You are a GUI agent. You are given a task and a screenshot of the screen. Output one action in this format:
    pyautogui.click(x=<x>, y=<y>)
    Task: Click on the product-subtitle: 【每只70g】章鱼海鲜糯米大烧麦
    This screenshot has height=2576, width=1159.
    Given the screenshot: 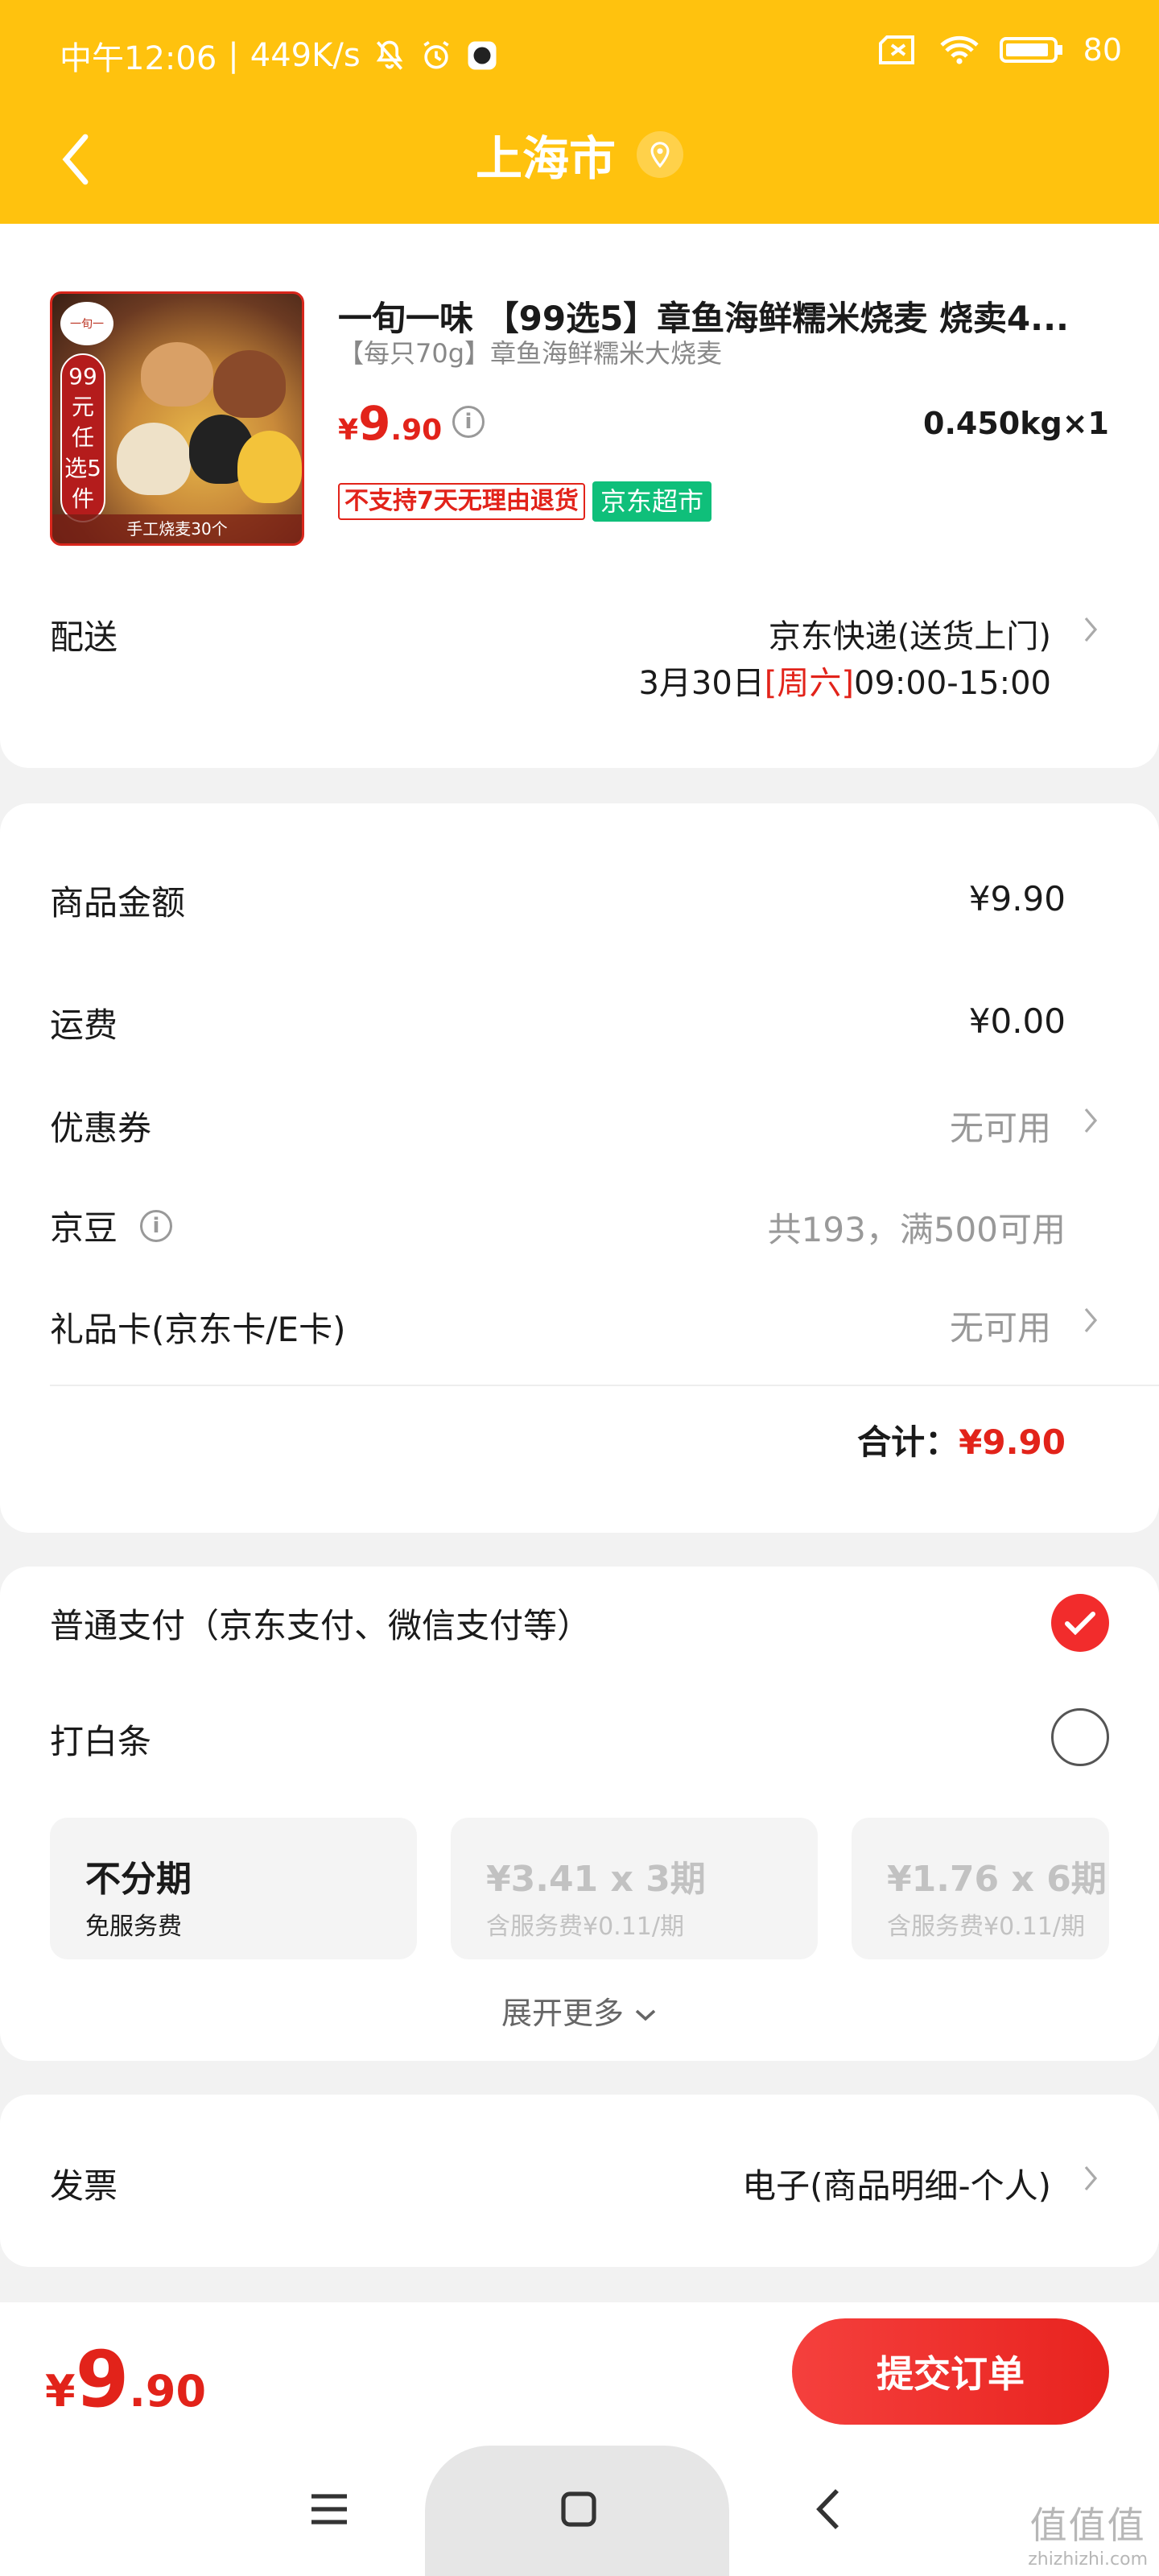 What is the action you would take?
    pyautogui.click(x=530, y=353)
    